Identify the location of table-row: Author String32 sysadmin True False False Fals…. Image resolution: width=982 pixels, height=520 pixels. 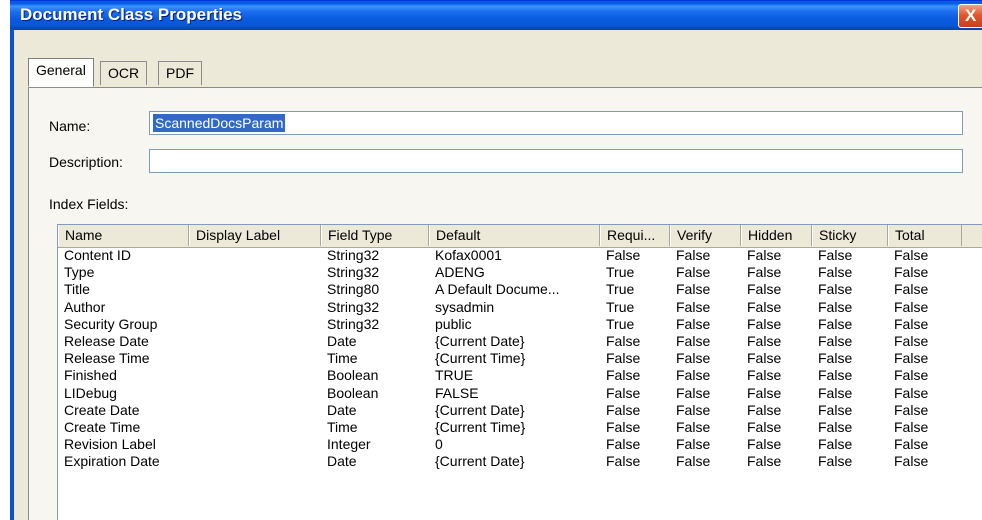
(520, 307).